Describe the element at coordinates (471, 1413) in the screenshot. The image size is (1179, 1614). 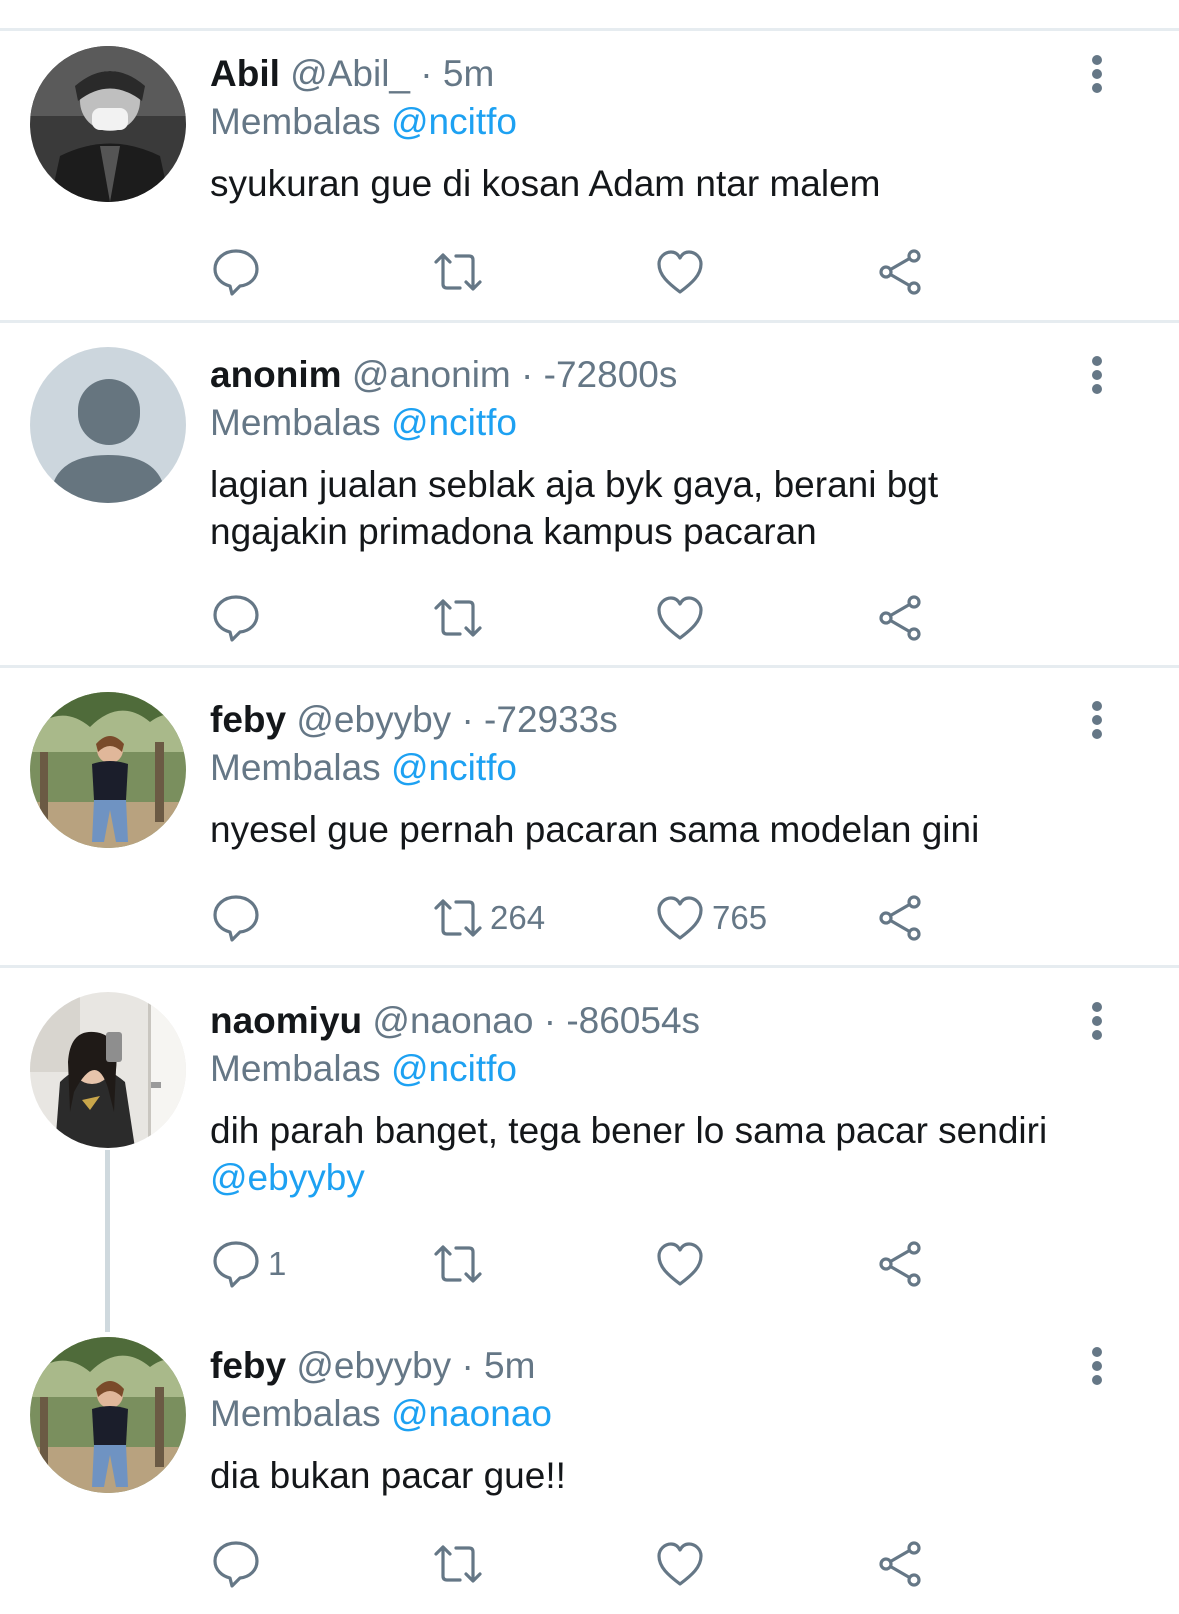
I see `reply-to-link: @naonao` at that location.